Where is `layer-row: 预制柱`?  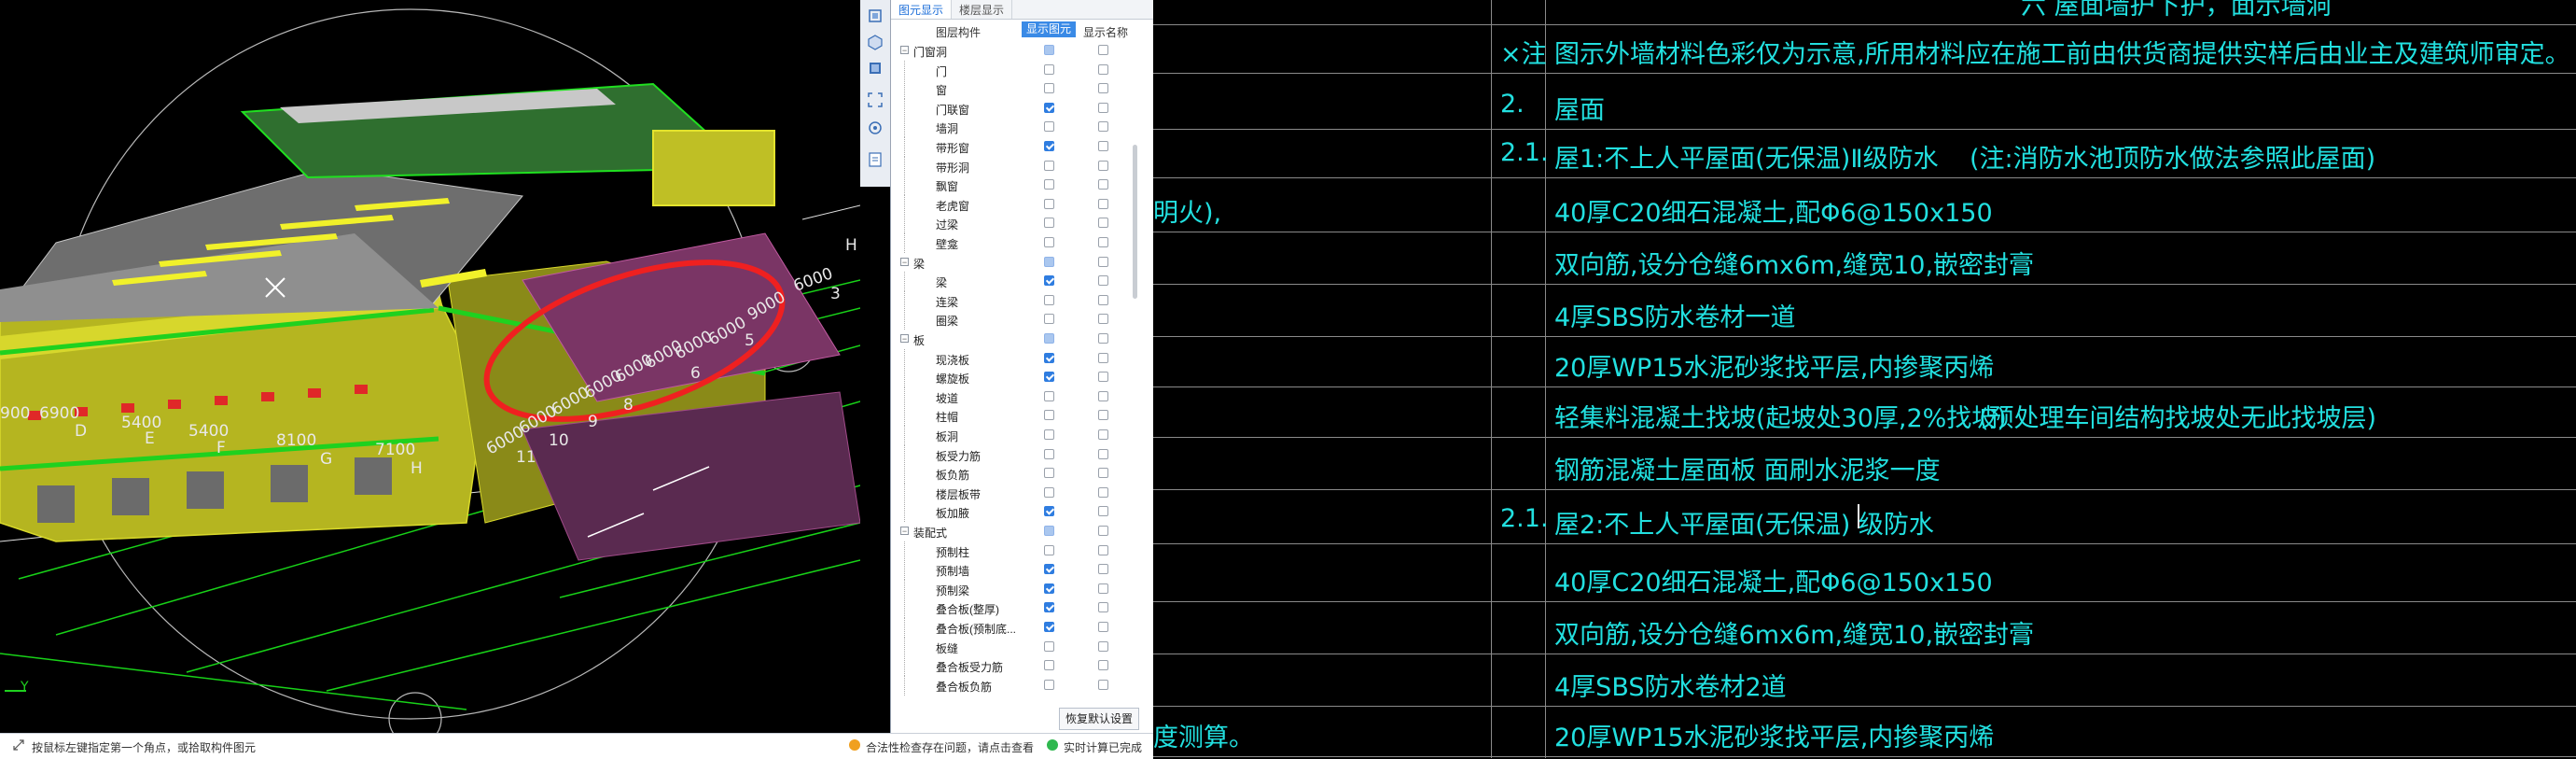
layer-row: 预制柱 is located at coordinates (1015, 551).